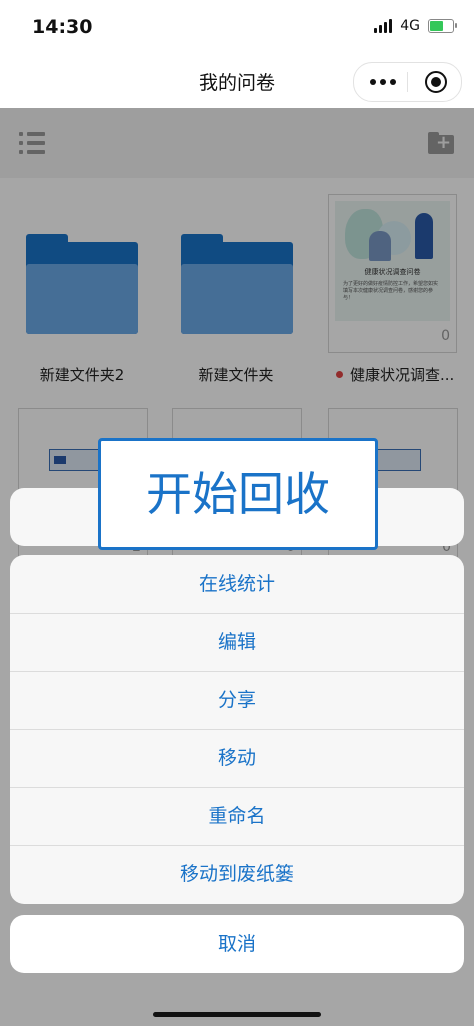 The image size is (474, 1026). I want to click on battery-icon, so click(442, 26).